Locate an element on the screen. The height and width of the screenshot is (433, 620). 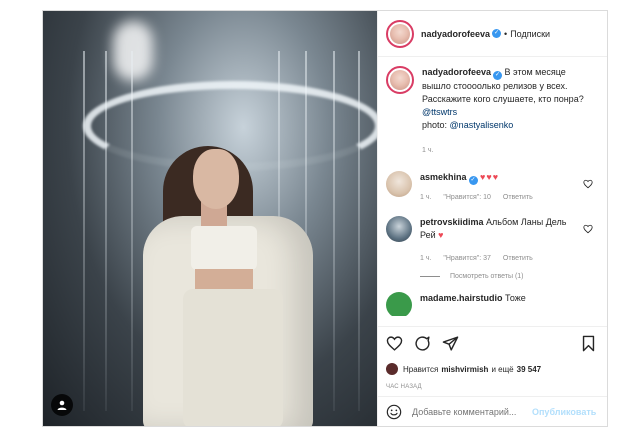
comment-likes: "Нравится": 37 is located at coordinates (467, 258).